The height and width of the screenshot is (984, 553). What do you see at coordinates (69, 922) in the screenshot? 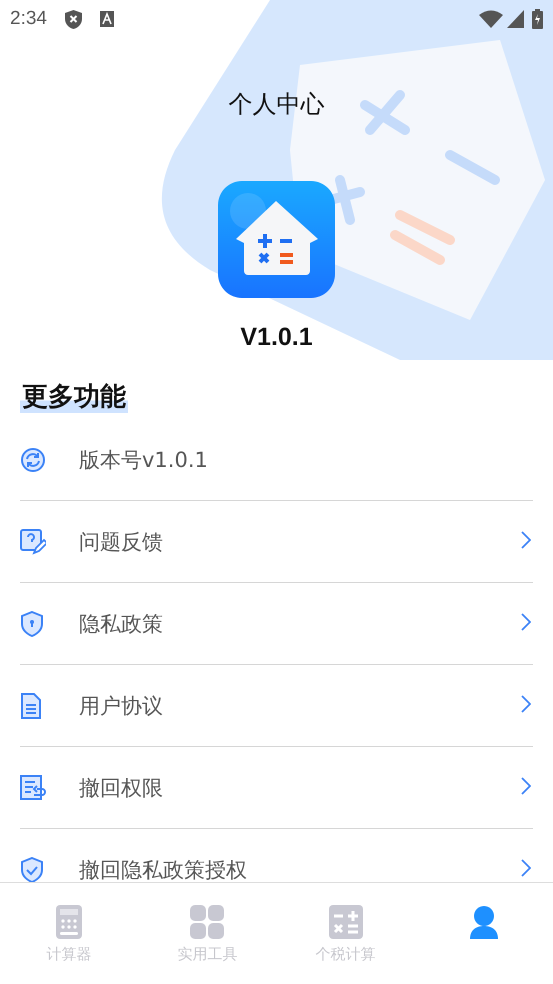
I see `calculator-icon` at bounding box center [69, 922].